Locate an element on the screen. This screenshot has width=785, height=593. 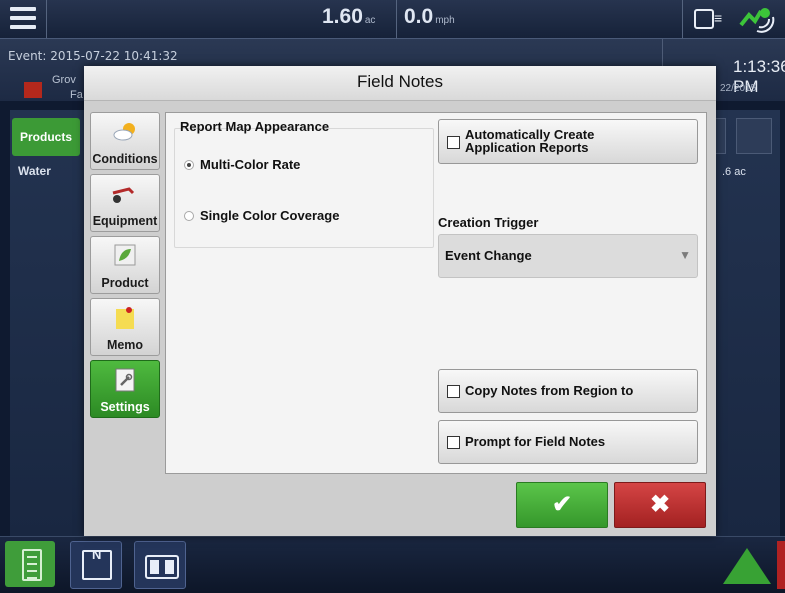
gps-satellite-icon is located at coordinates (757, 18).